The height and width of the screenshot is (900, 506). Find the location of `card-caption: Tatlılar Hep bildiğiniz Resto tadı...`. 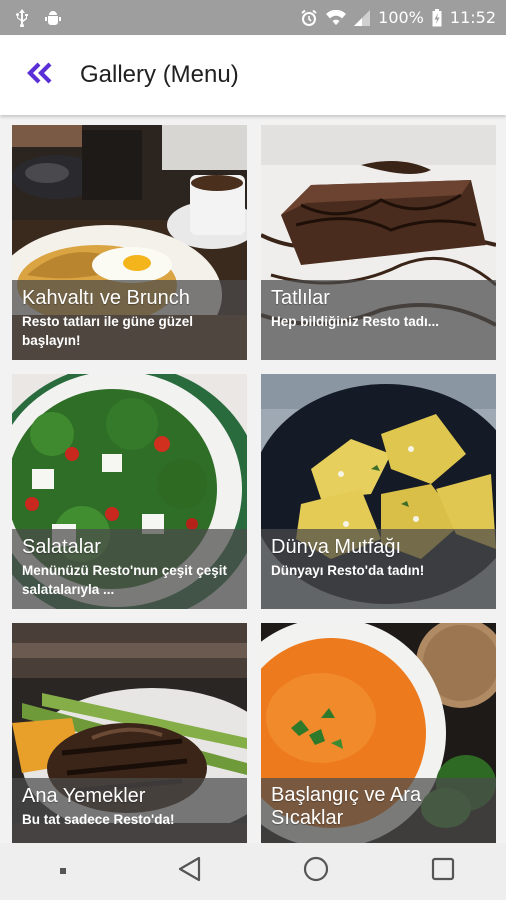

card-caption: Tatlılar Hep bildiğiniz Resto tadı... is located at coordinates (378, 320).